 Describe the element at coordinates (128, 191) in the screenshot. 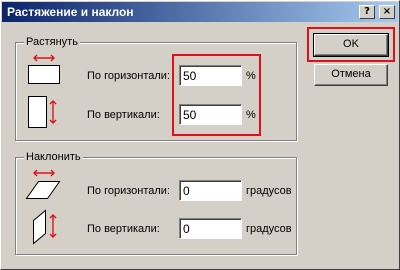

I see `skew-horizontal-label: По горизонтали:` at that location.